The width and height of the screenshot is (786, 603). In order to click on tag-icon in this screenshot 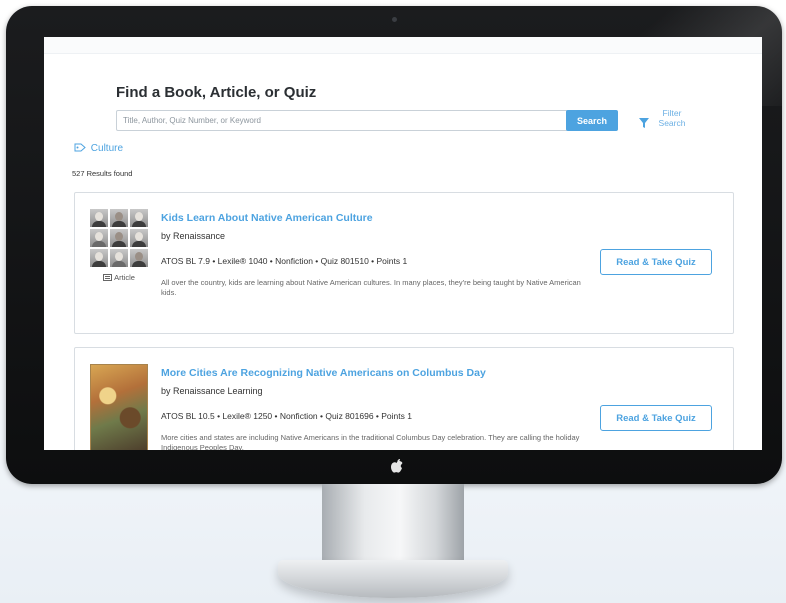, I will do `click(80, 149)`.